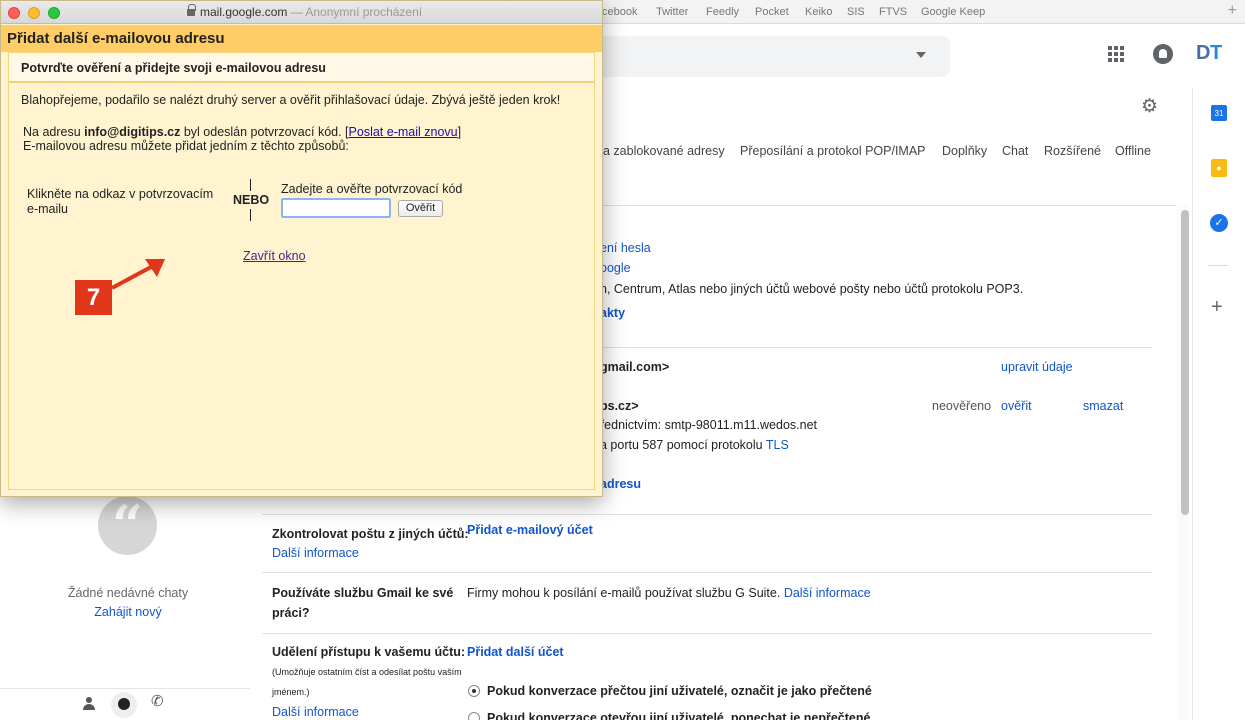 The height and width of the screenshot is (720, 1245). I want to click on new-tab-plus-icon: +, so click(1232, 11).